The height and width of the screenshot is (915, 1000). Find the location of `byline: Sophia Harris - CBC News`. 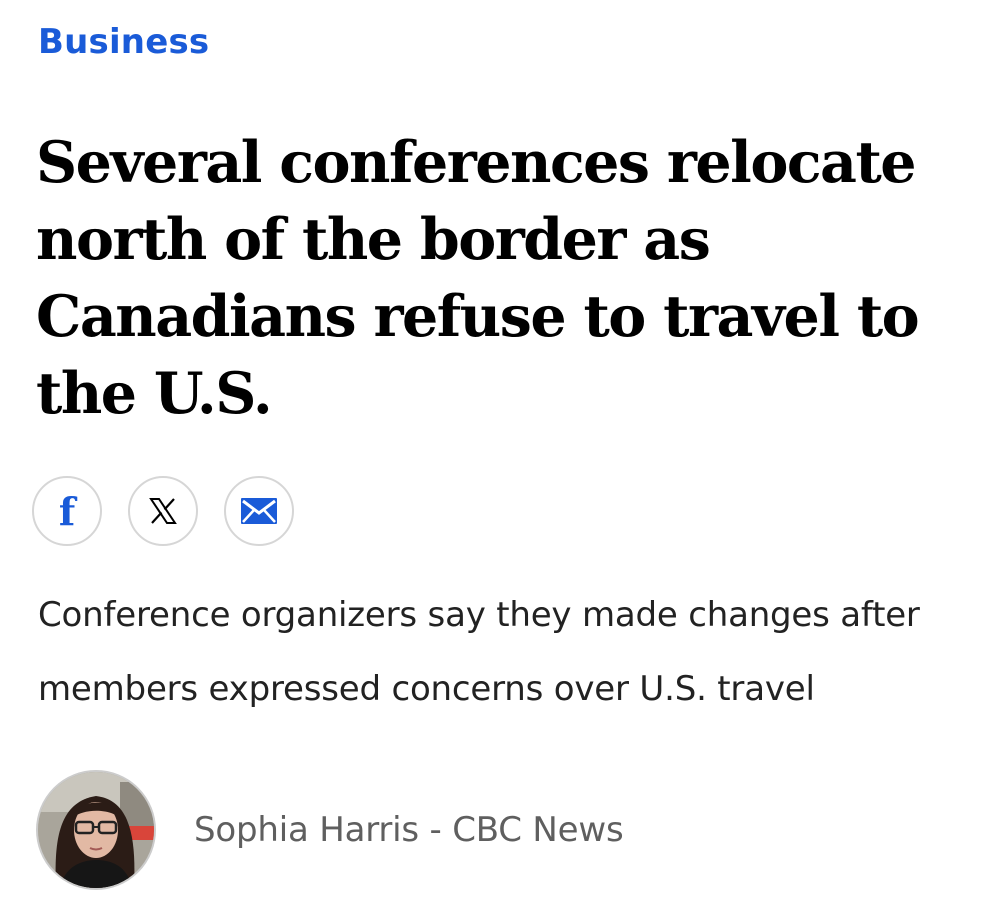

byline: Sophia Harris - CBC News is located at coordinates (330, 830).